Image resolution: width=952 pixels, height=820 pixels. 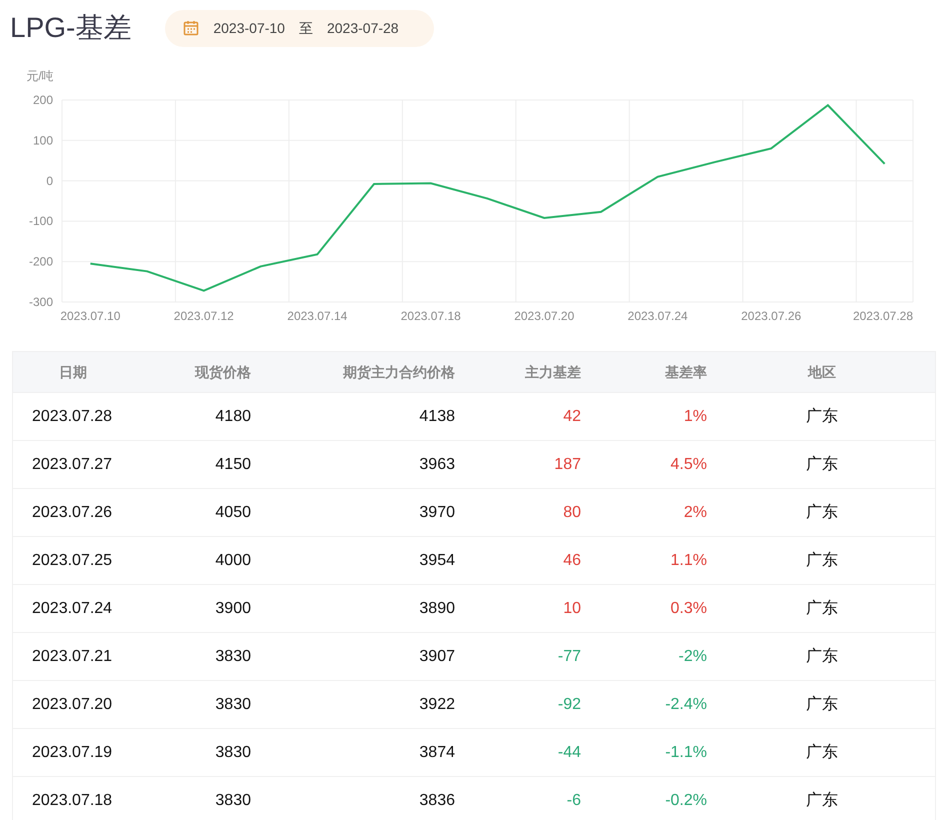 I want to click on column-header: 期货主力合约价格, so click(x=398, y=372).